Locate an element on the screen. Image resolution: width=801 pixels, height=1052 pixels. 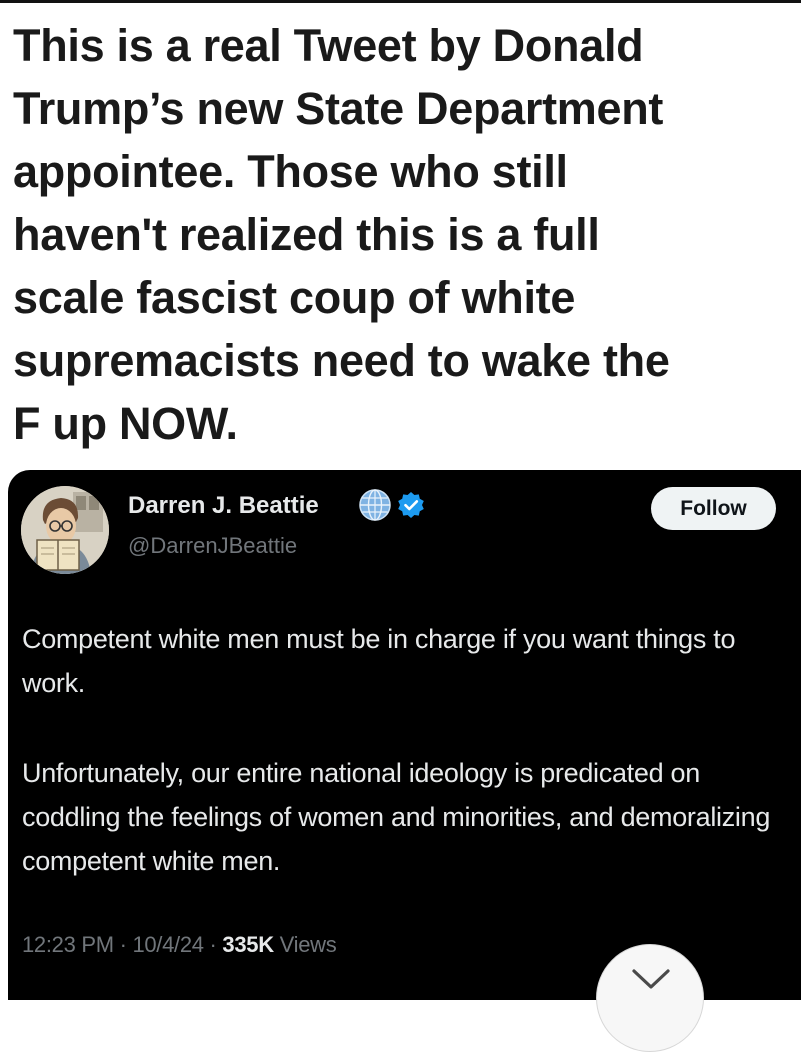
caption-line: scale fascist coup of white is located at coordinates (294, 297).